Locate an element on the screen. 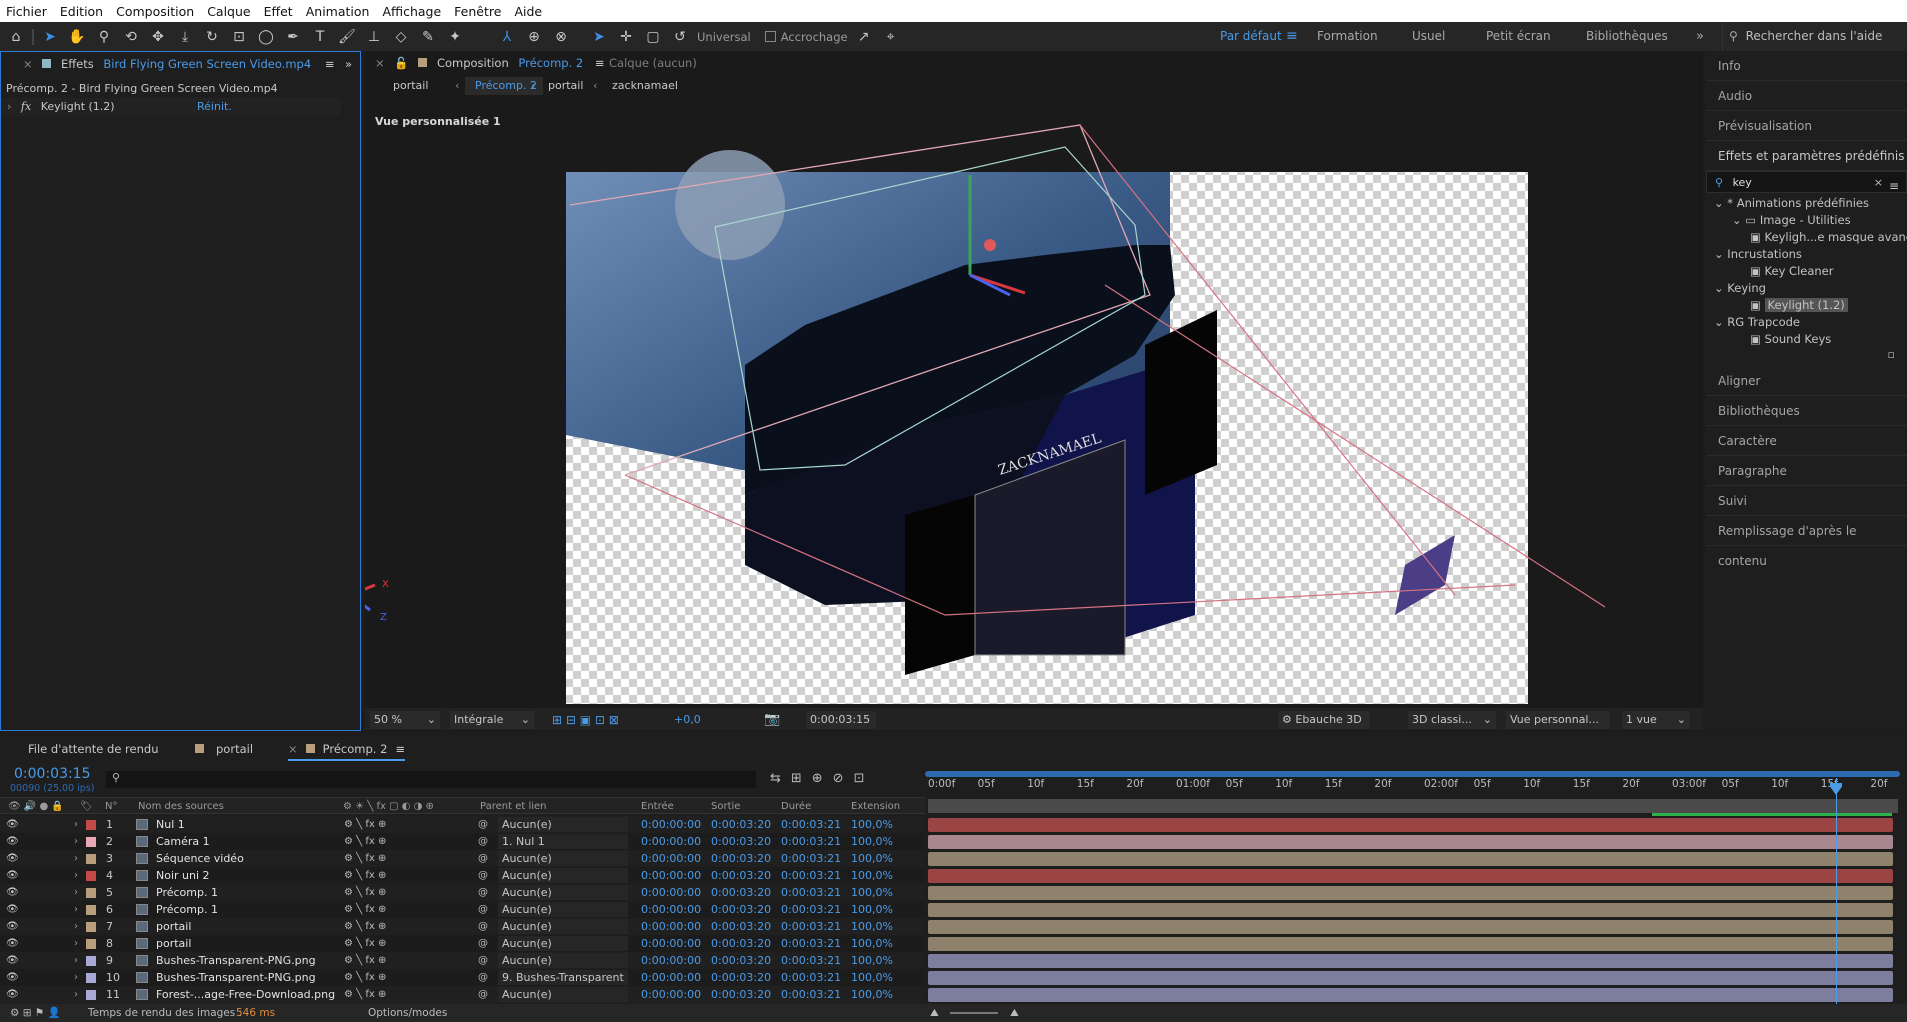 The width and height of the screenshot is (1907, 1022). move-gizmo-icon: ✛ is located at coordinates (626, 37).